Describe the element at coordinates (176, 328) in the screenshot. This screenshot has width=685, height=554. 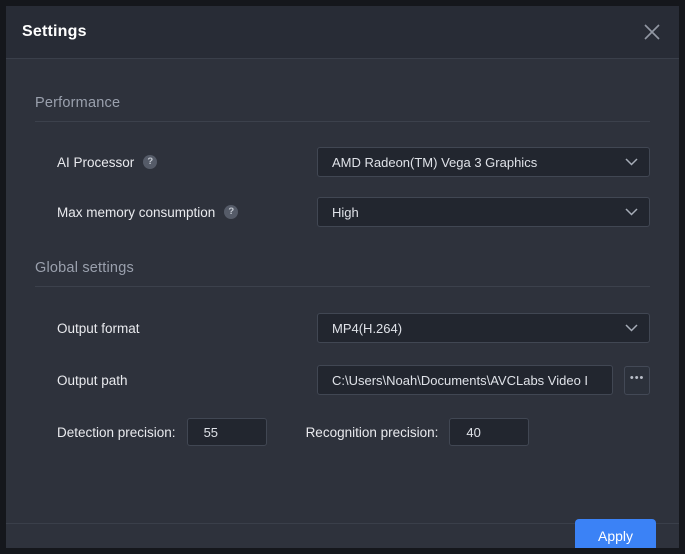
I see `output-format-label-wrap: Output format` at that location.